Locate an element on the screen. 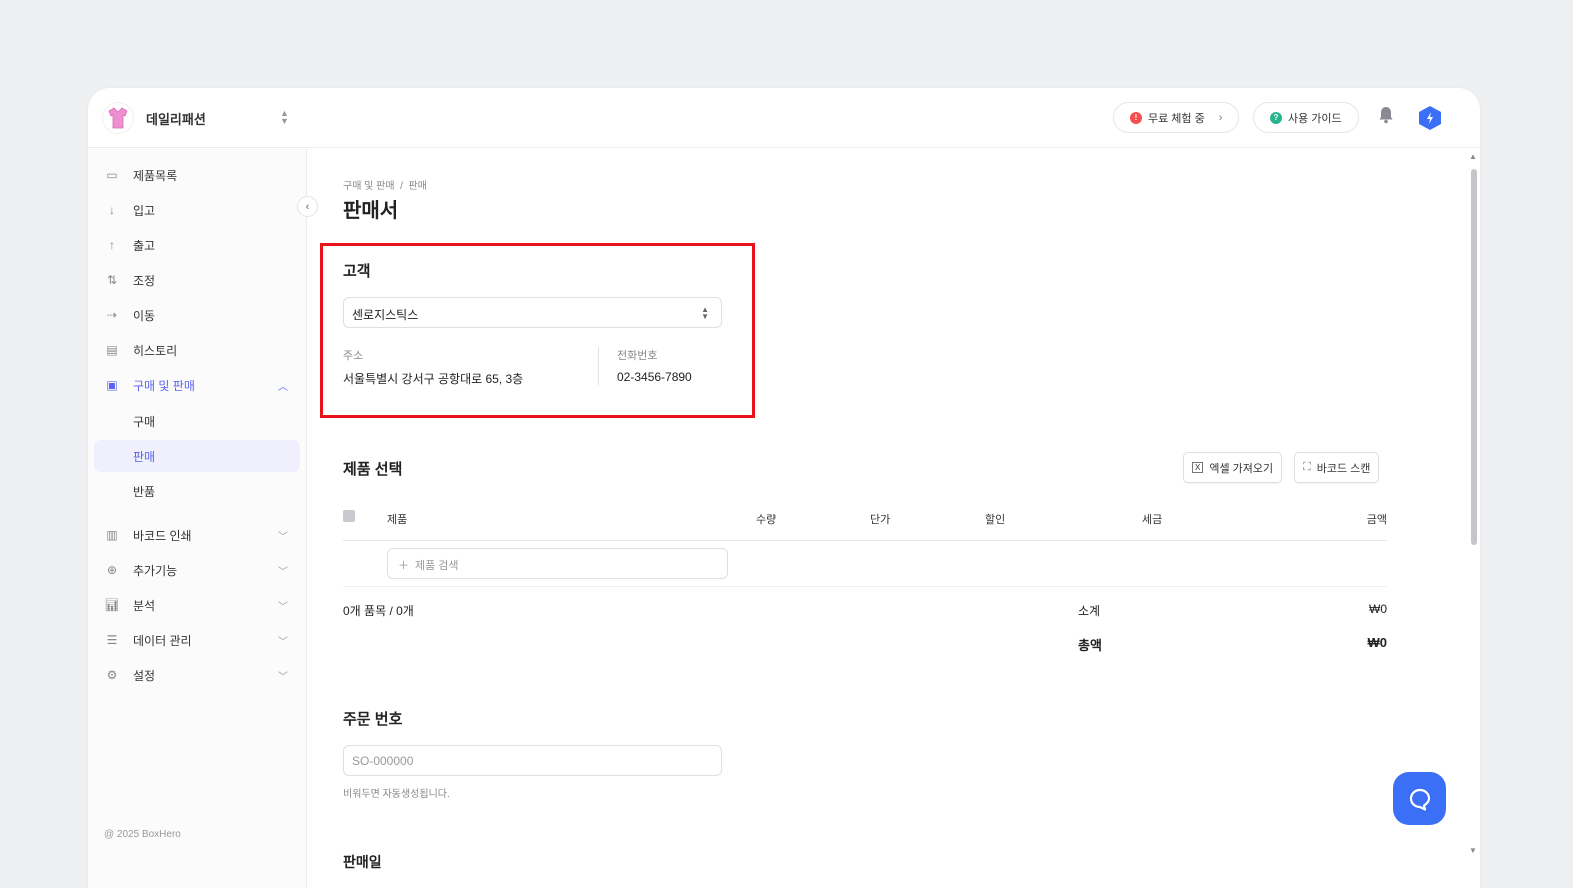 This screenshot has height=888, width=1573. database-icon: ☰ is located at coordinates (112, 640).